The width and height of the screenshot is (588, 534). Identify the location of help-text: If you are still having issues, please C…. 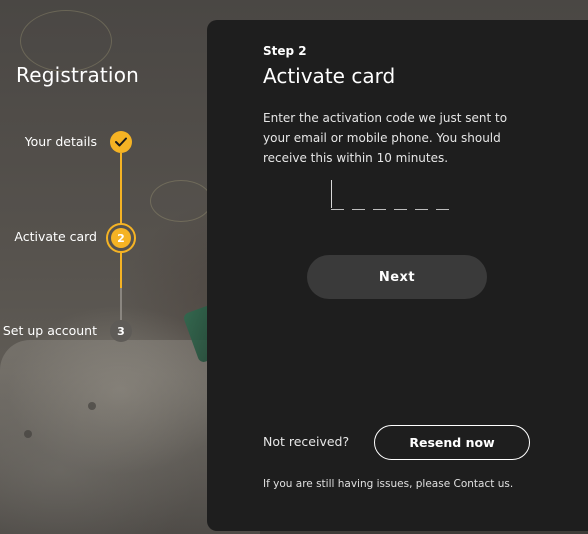
(388, 484).